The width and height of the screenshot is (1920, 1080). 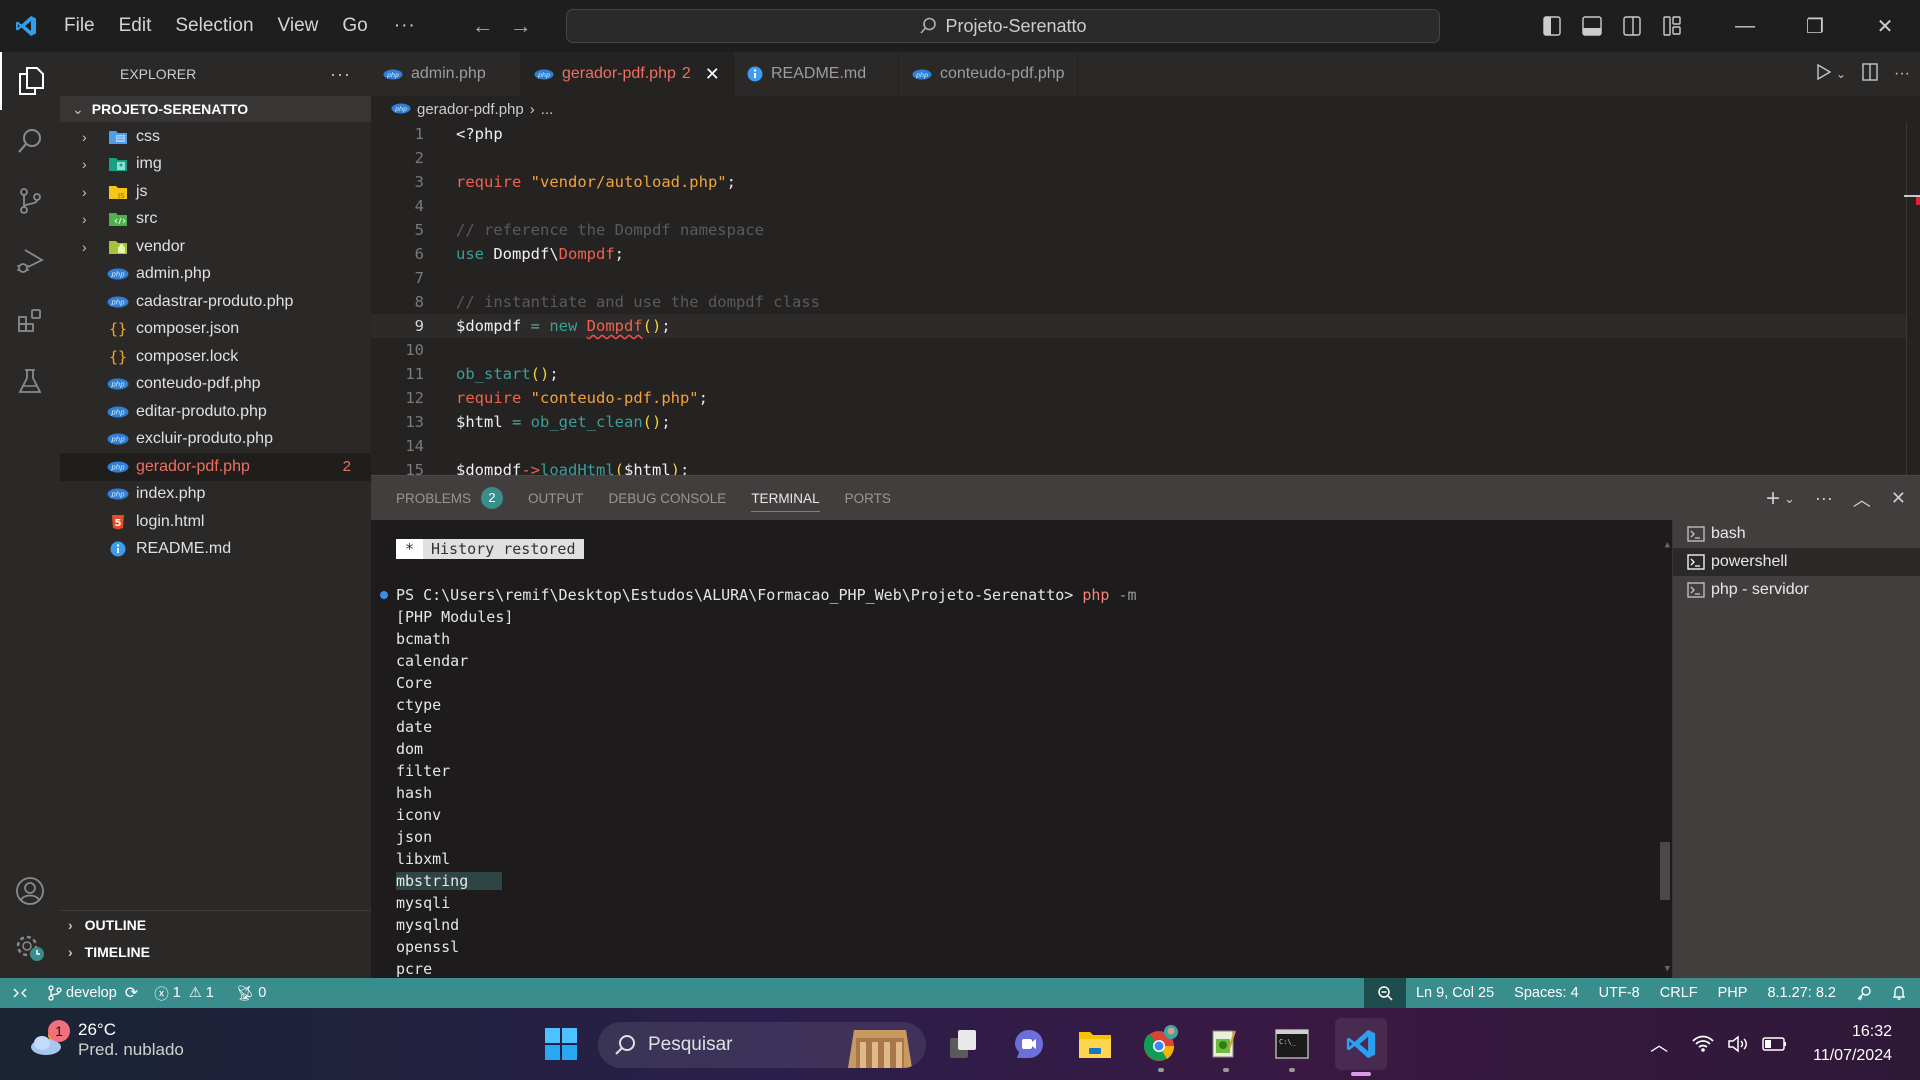 What do you see at coordinates (712, 74) in the screenshot?
I see `close-tab-icon: ✕` at bounding box center [712, 74].